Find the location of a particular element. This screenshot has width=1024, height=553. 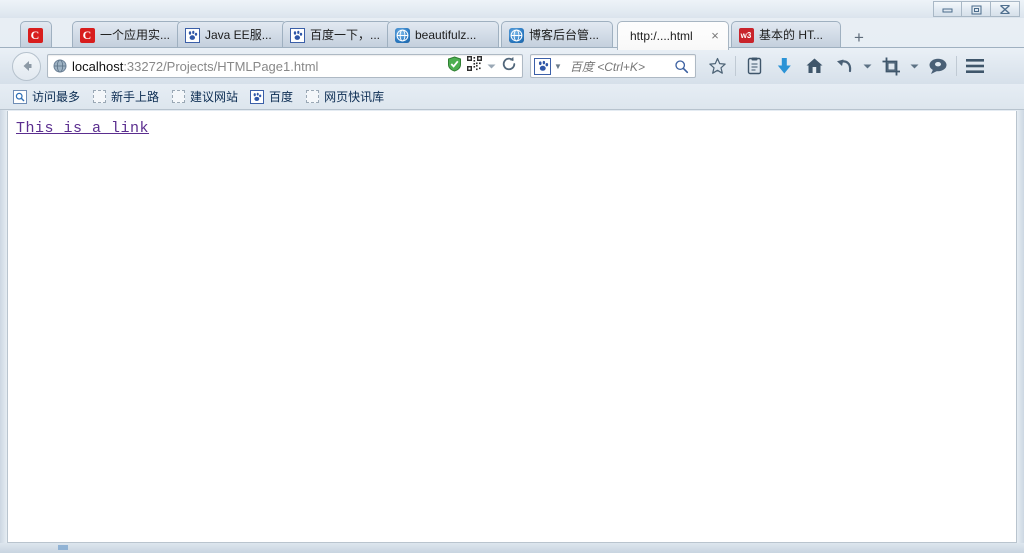

url-path: :33272/Projects/HTMLPage1.html is located at coordinates (221, 66).